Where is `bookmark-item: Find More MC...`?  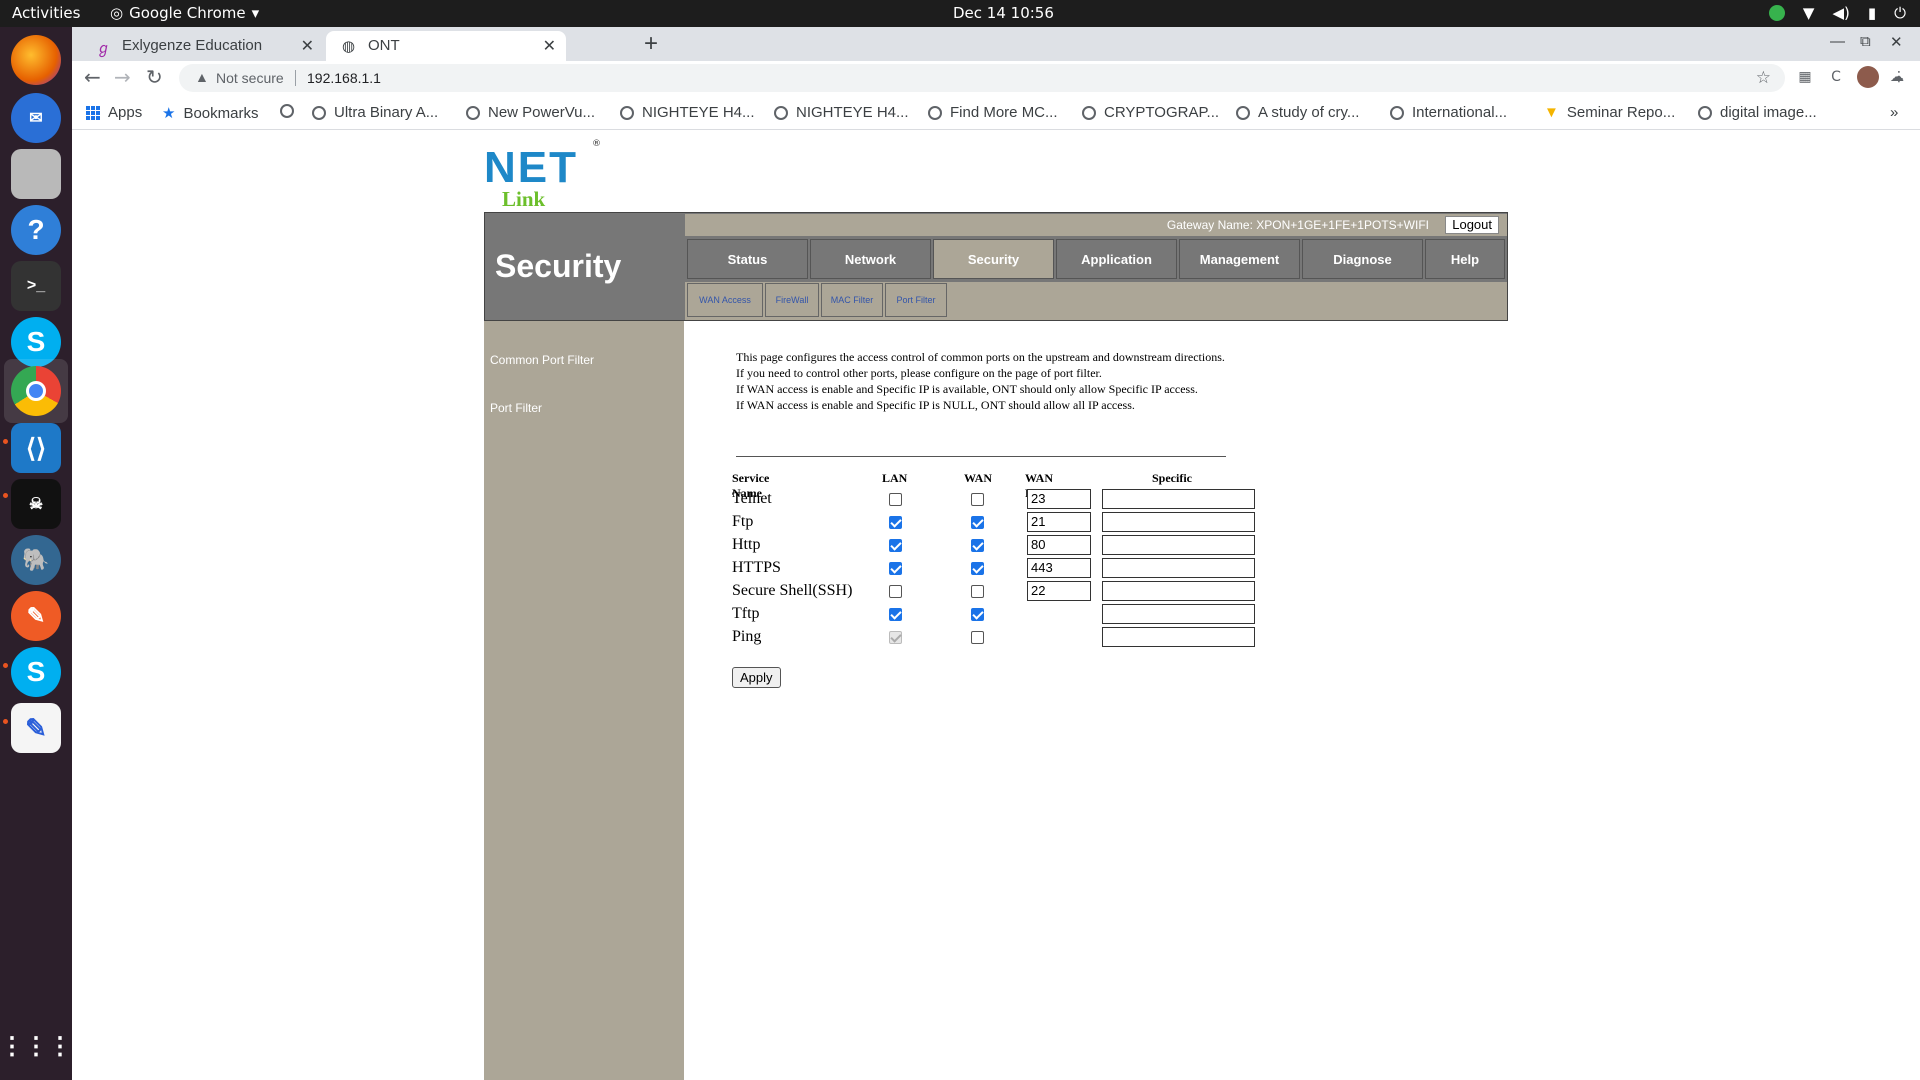
bookmark-item: Find More MC... is located at coordinates (993, 112).